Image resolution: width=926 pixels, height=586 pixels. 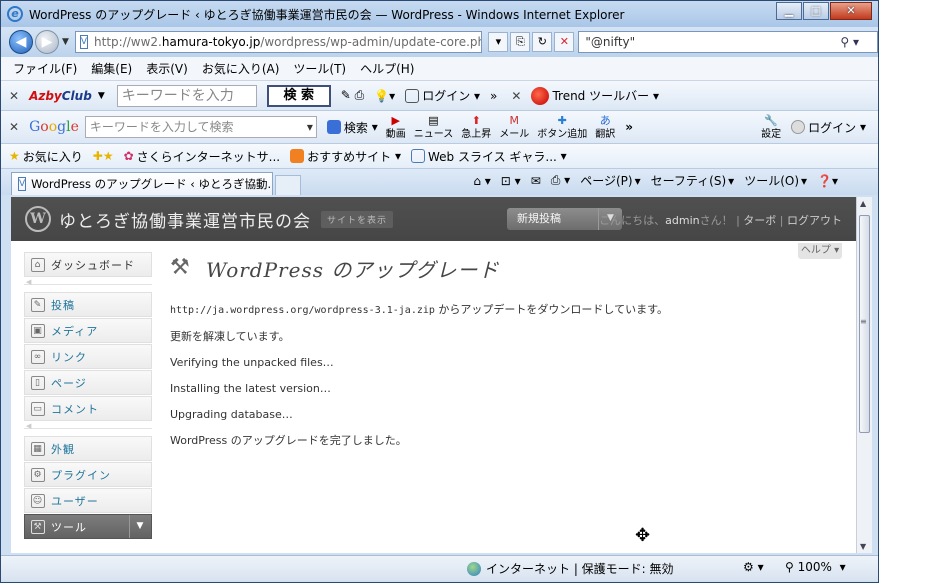 What do you see at coordinates (88, 526) in the screenshot?
I see `sidebar-item-tools: ⚒ ツール ▼` at bounding box center [88, 526].